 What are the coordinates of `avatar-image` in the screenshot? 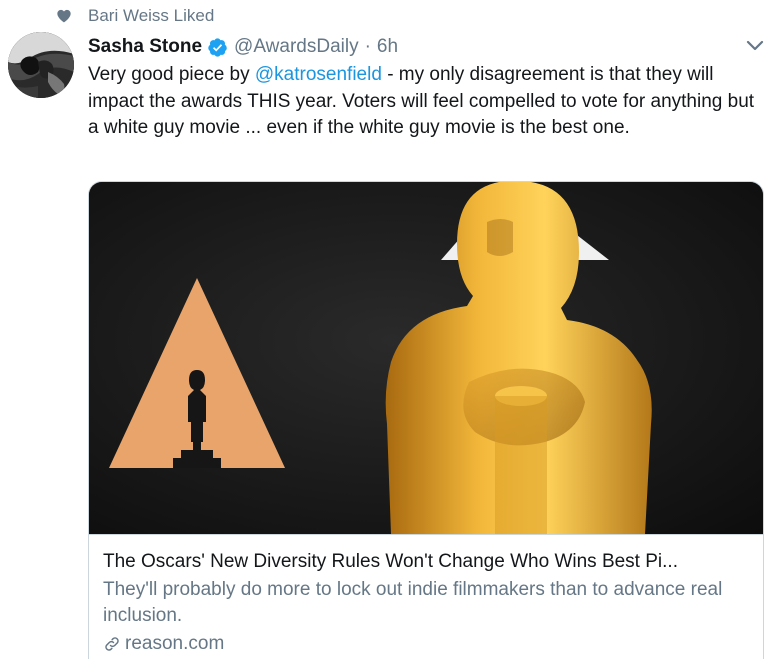 It's located at (41, 65).